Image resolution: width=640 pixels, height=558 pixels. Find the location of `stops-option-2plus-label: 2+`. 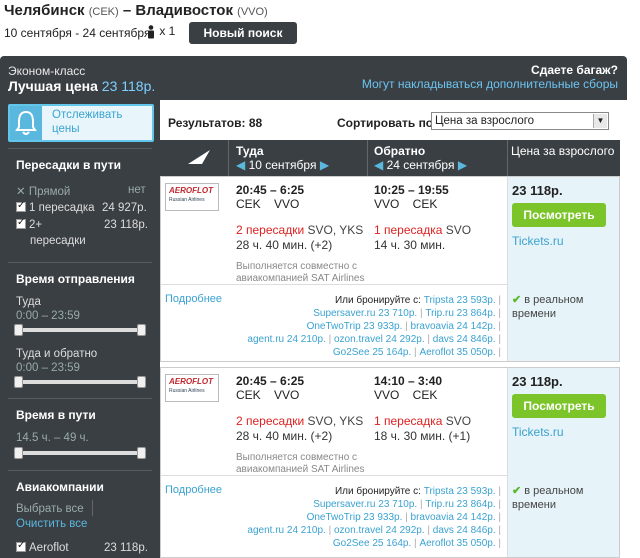

stops-option-2plus-label: 2+ is located at coordinates (36, 225).